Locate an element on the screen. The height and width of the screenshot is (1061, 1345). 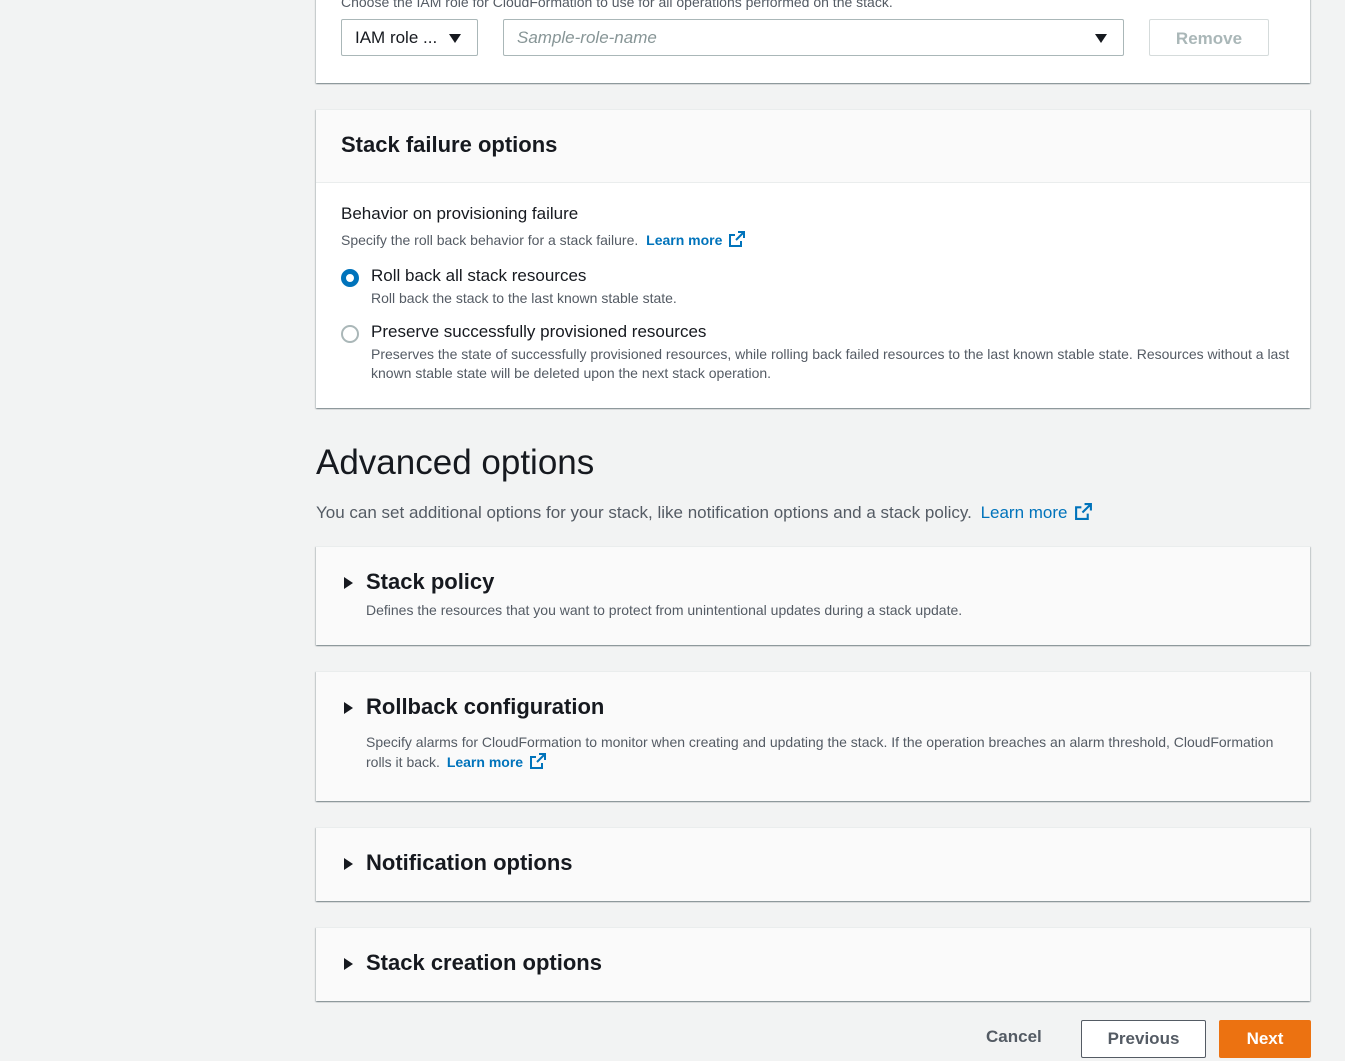
advanced-options-title: Advanced options is located at coordinates (455, 462).